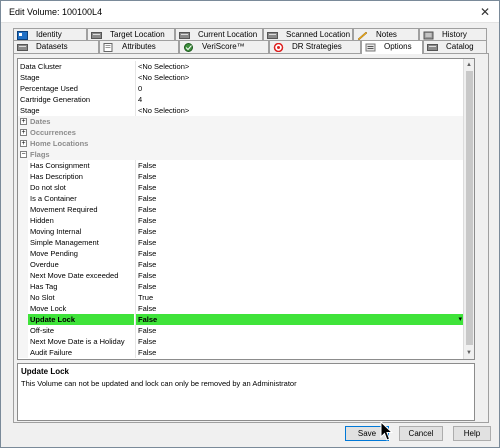 Image resolution: width=500 pixels, height=448 pixels. I want to click on category-dates: + Dates, so click(241, 121).